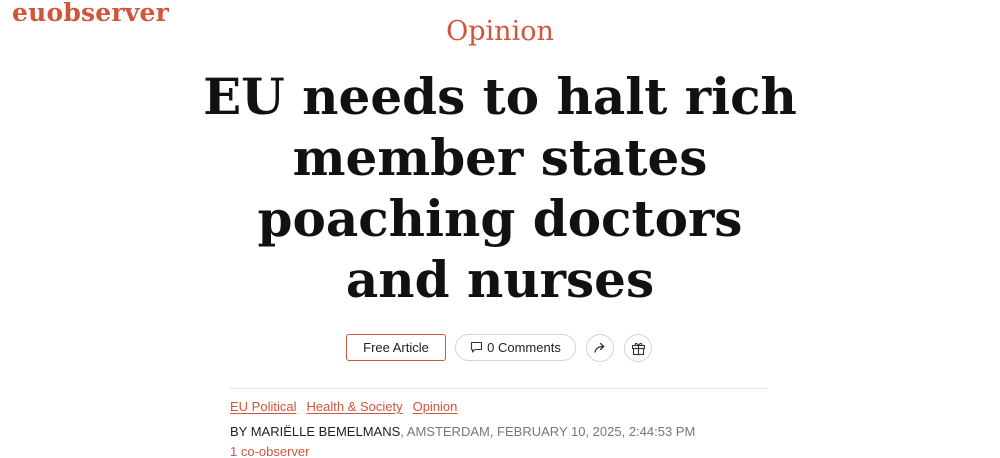 The height and width of the screenshot is (458, 1000). I want to click on divider, so click(499, 388).